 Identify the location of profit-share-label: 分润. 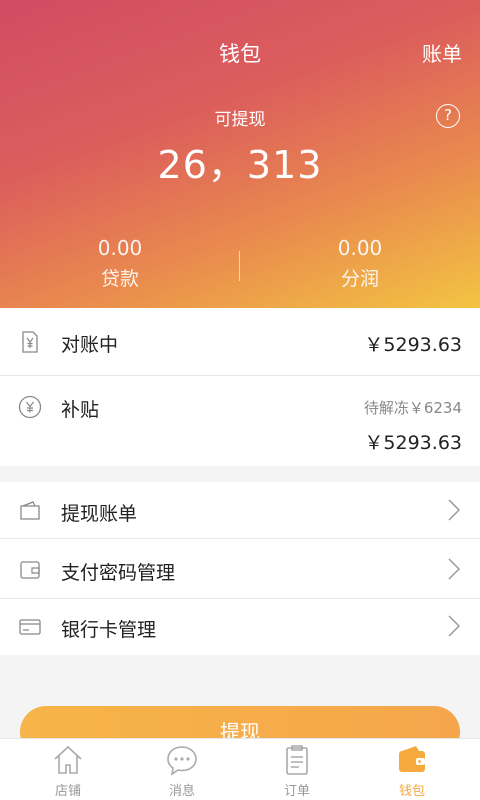
(359, 279).